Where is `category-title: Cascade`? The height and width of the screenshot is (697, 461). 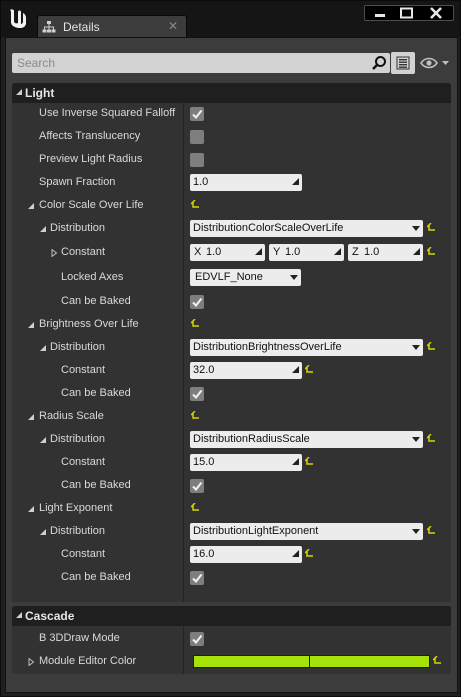 category-title: Cascade is located at coordinates (50, 616).